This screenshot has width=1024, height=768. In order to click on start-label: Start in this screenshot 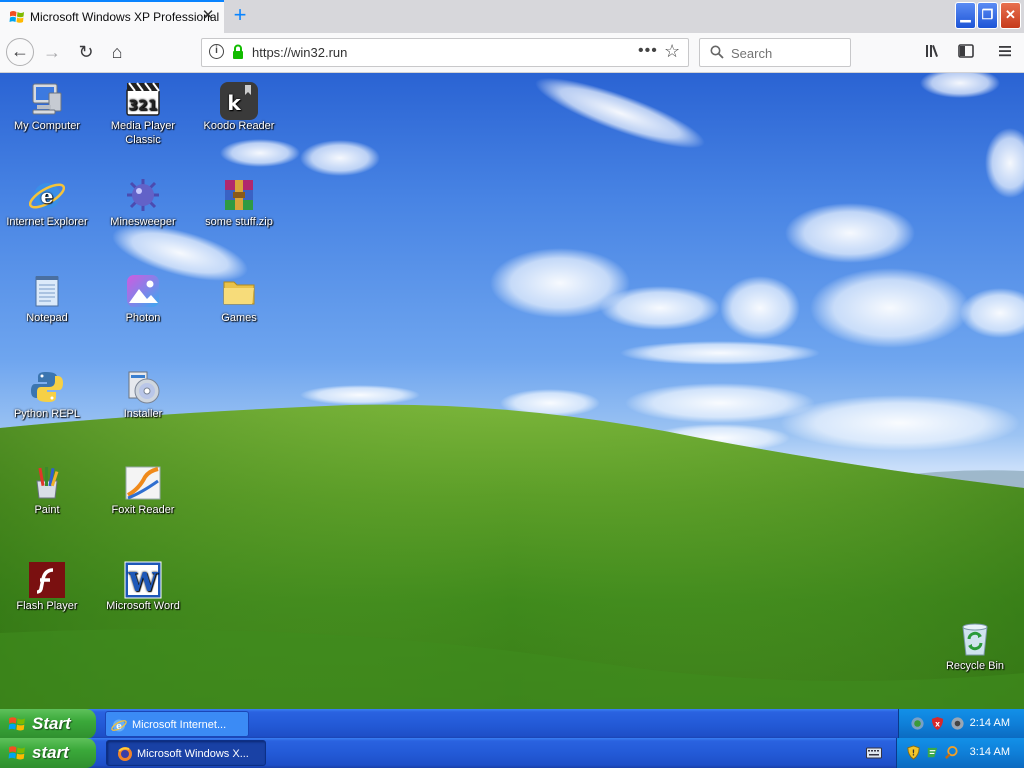, I will do `click(51, 723)`.